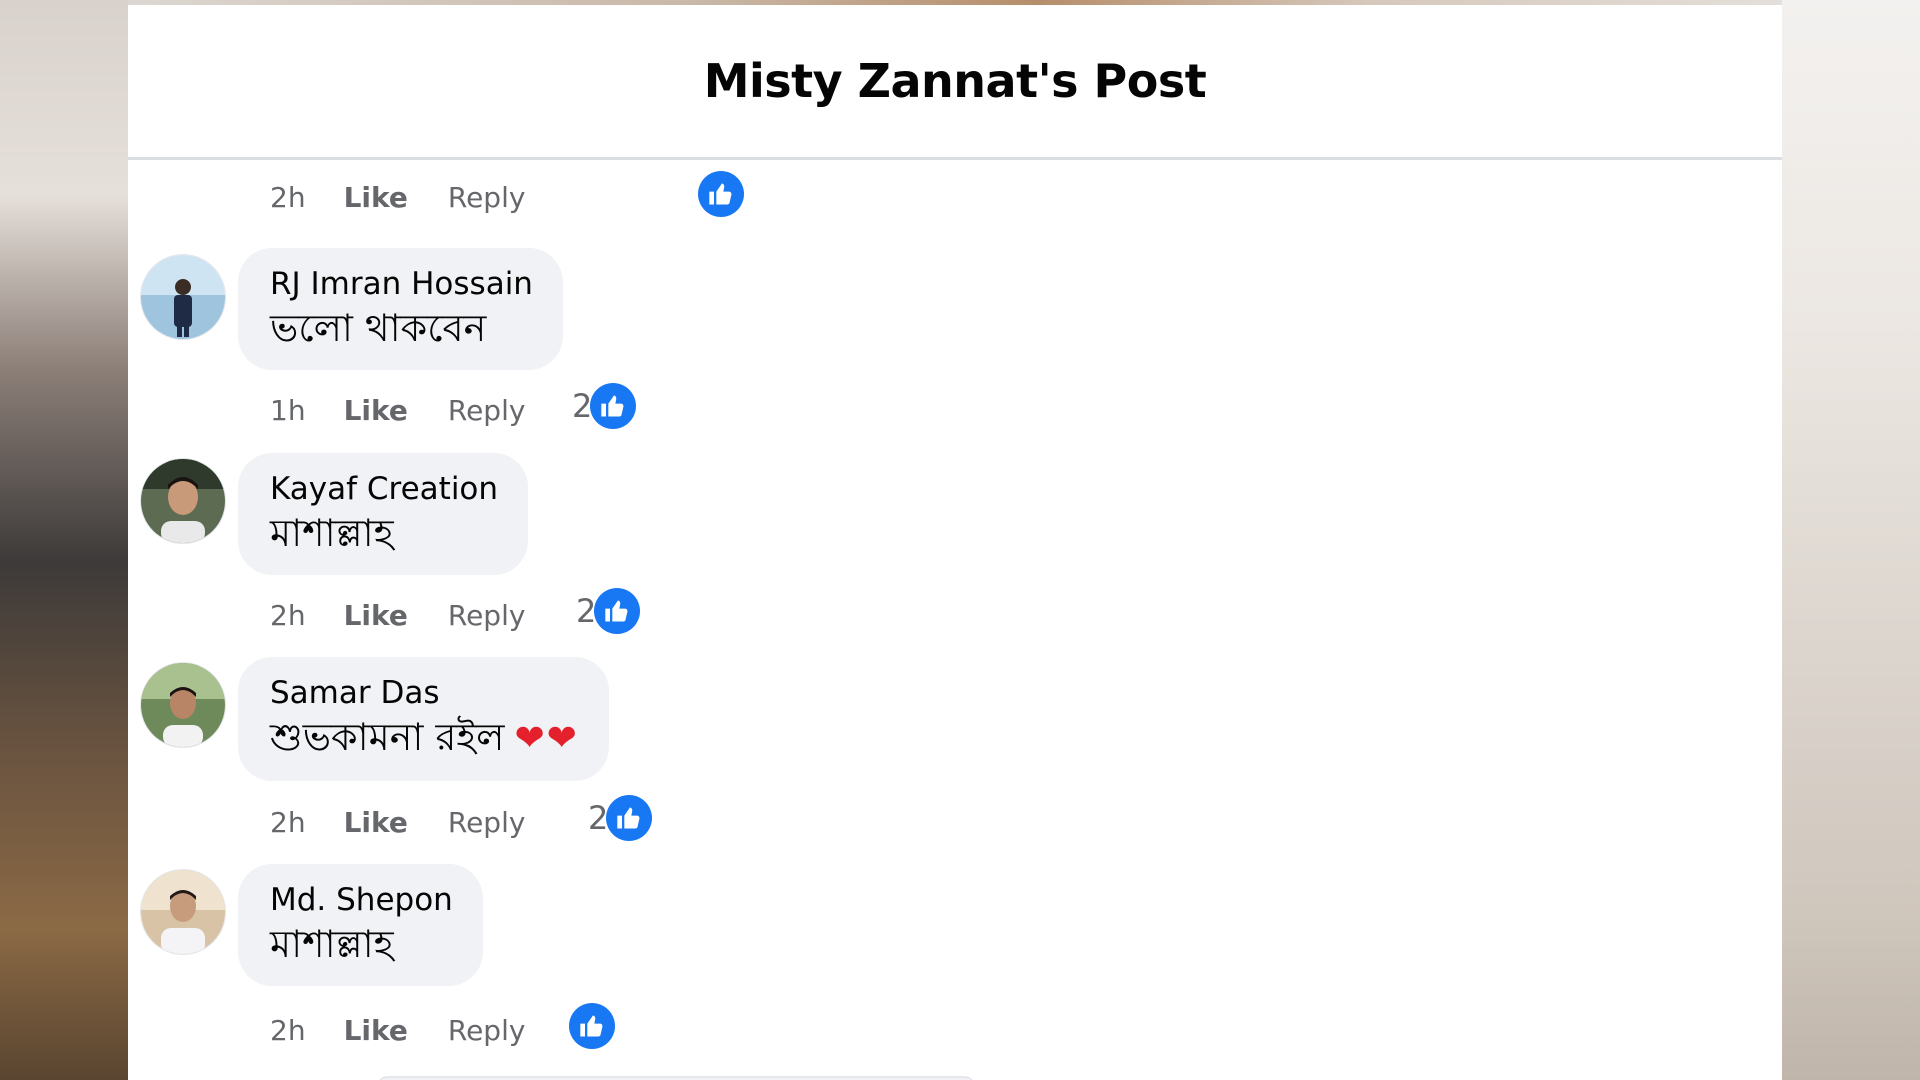  What do you see at coordinates (361, 900) in the screenshot?
I see `comment-author: Md. Shepon` at bounding box center [361, 900].